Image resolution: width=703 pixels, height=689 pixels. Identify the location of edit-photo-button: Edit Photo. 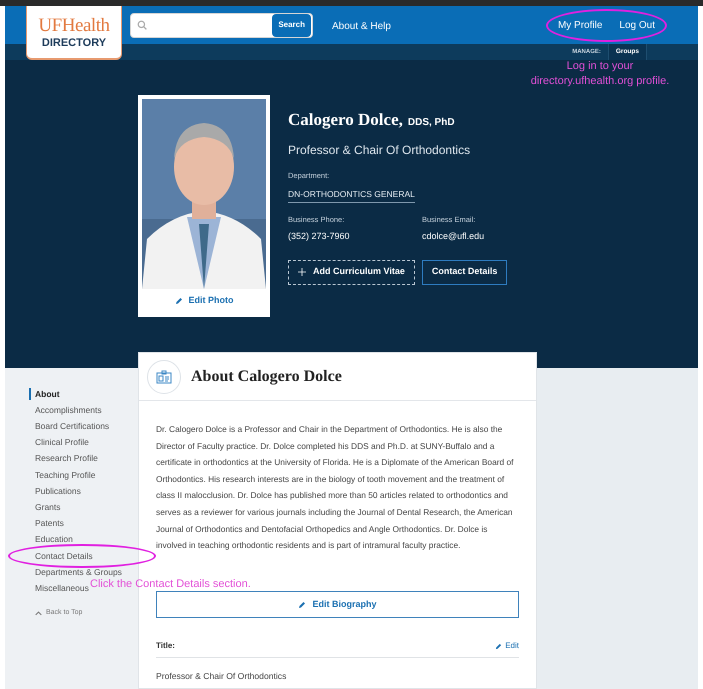
(204, 301).